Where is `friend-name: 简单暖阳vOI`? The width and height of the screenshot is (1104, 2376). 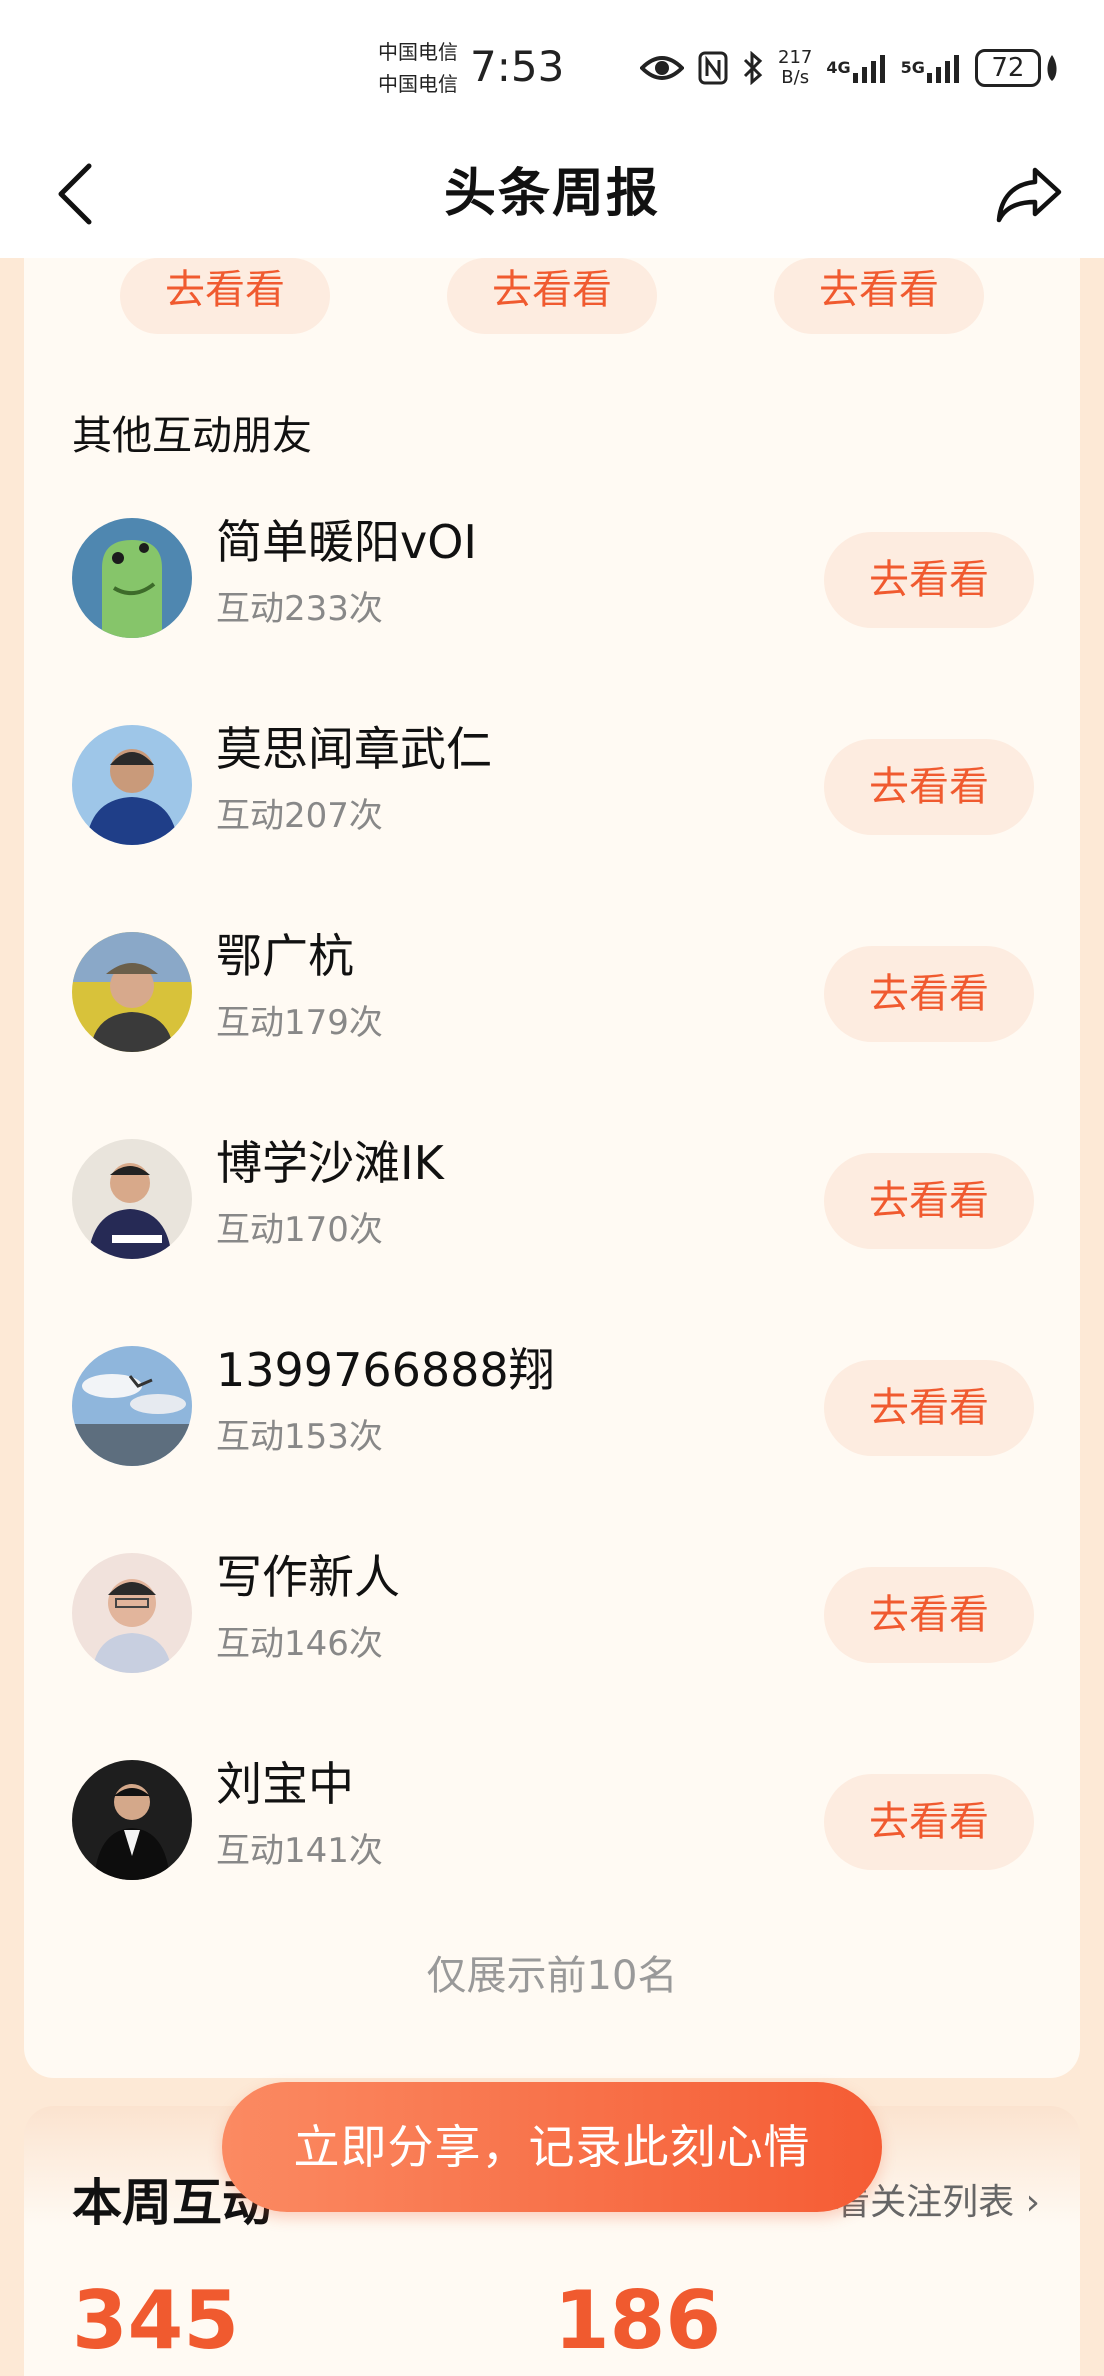
friend-name: 简单暖阳vOI is located at coordinates (346, 542).